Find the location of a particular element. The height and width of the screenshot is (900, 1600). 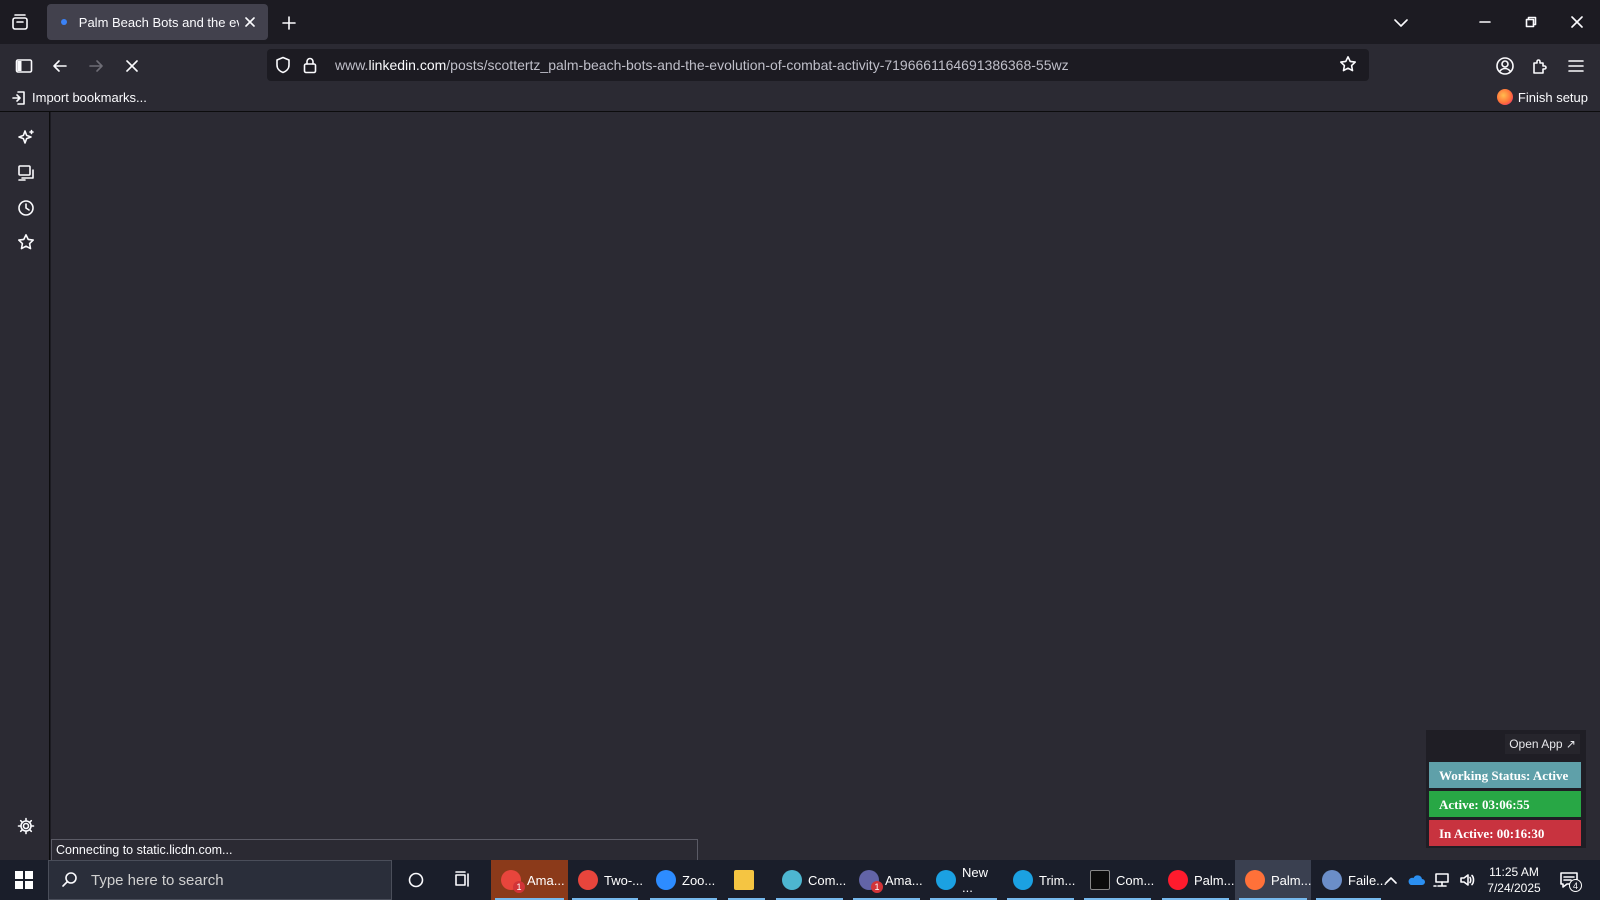

extensions-button is located at coordinates (1540, 66).